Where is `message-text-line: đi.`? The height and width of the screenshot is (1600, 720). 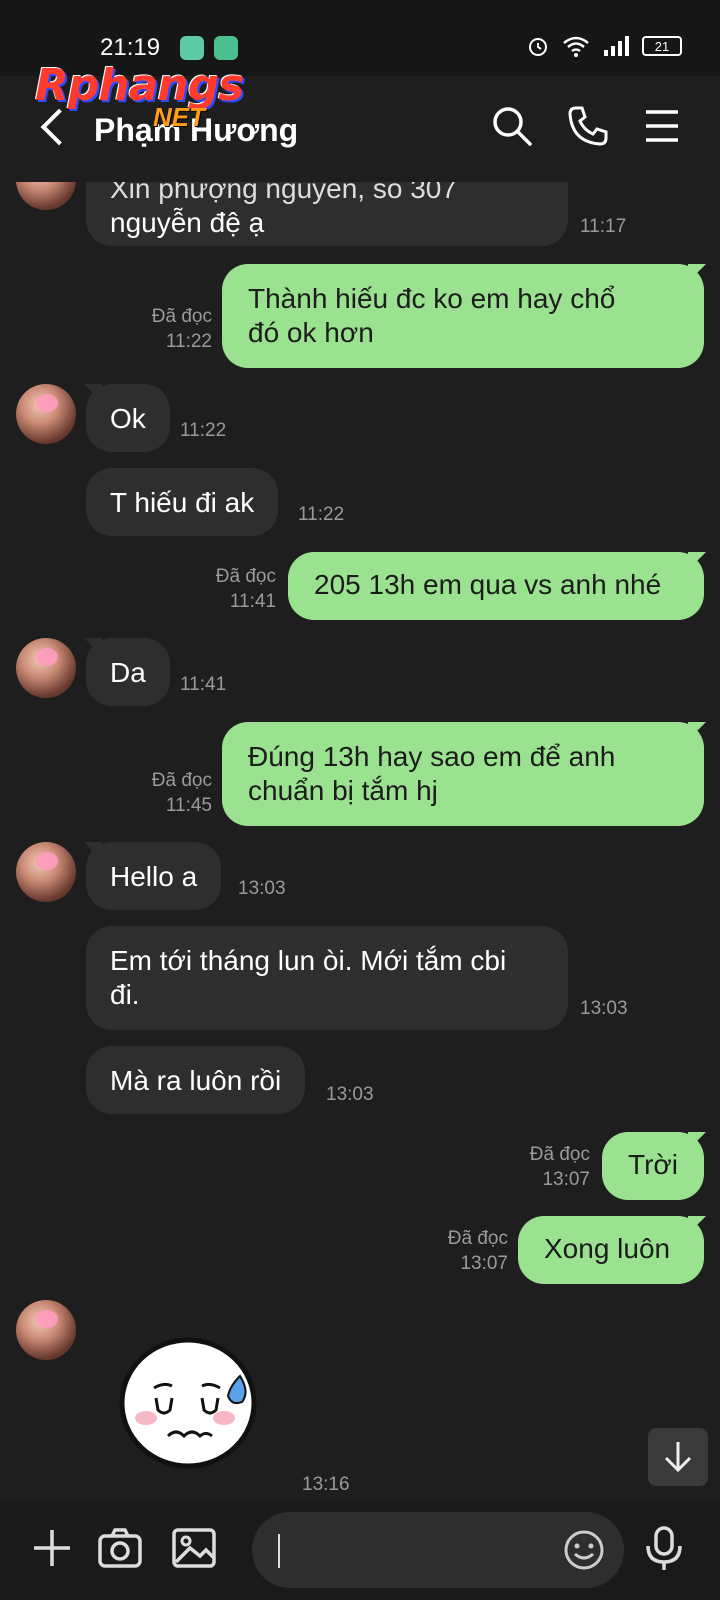 message-text-line: đi. is located at coordinates (125, 994).